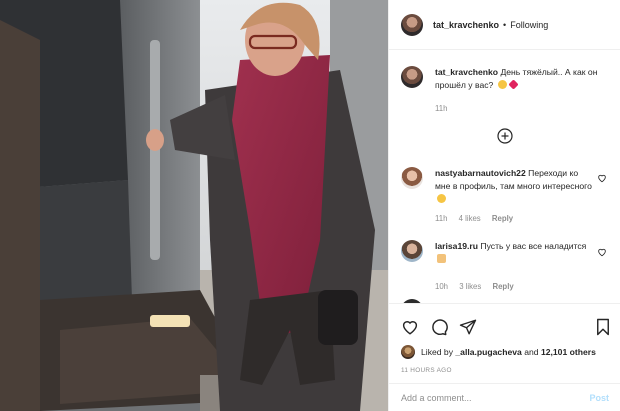 The height and width of the screenshot is (411, 620). Describe the element at coordinates (502, 84) in the screenshot. I see `heart-eyes-emoji-icon` at that location.